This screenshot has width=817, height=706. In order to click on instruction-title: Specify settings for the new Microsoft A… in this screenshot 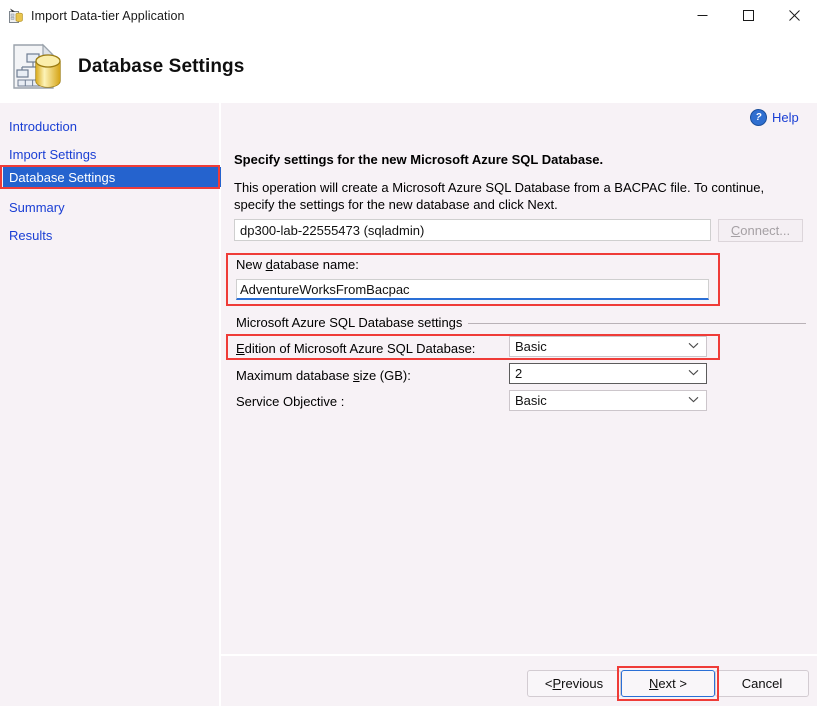, I will do `click(419, 159)`.